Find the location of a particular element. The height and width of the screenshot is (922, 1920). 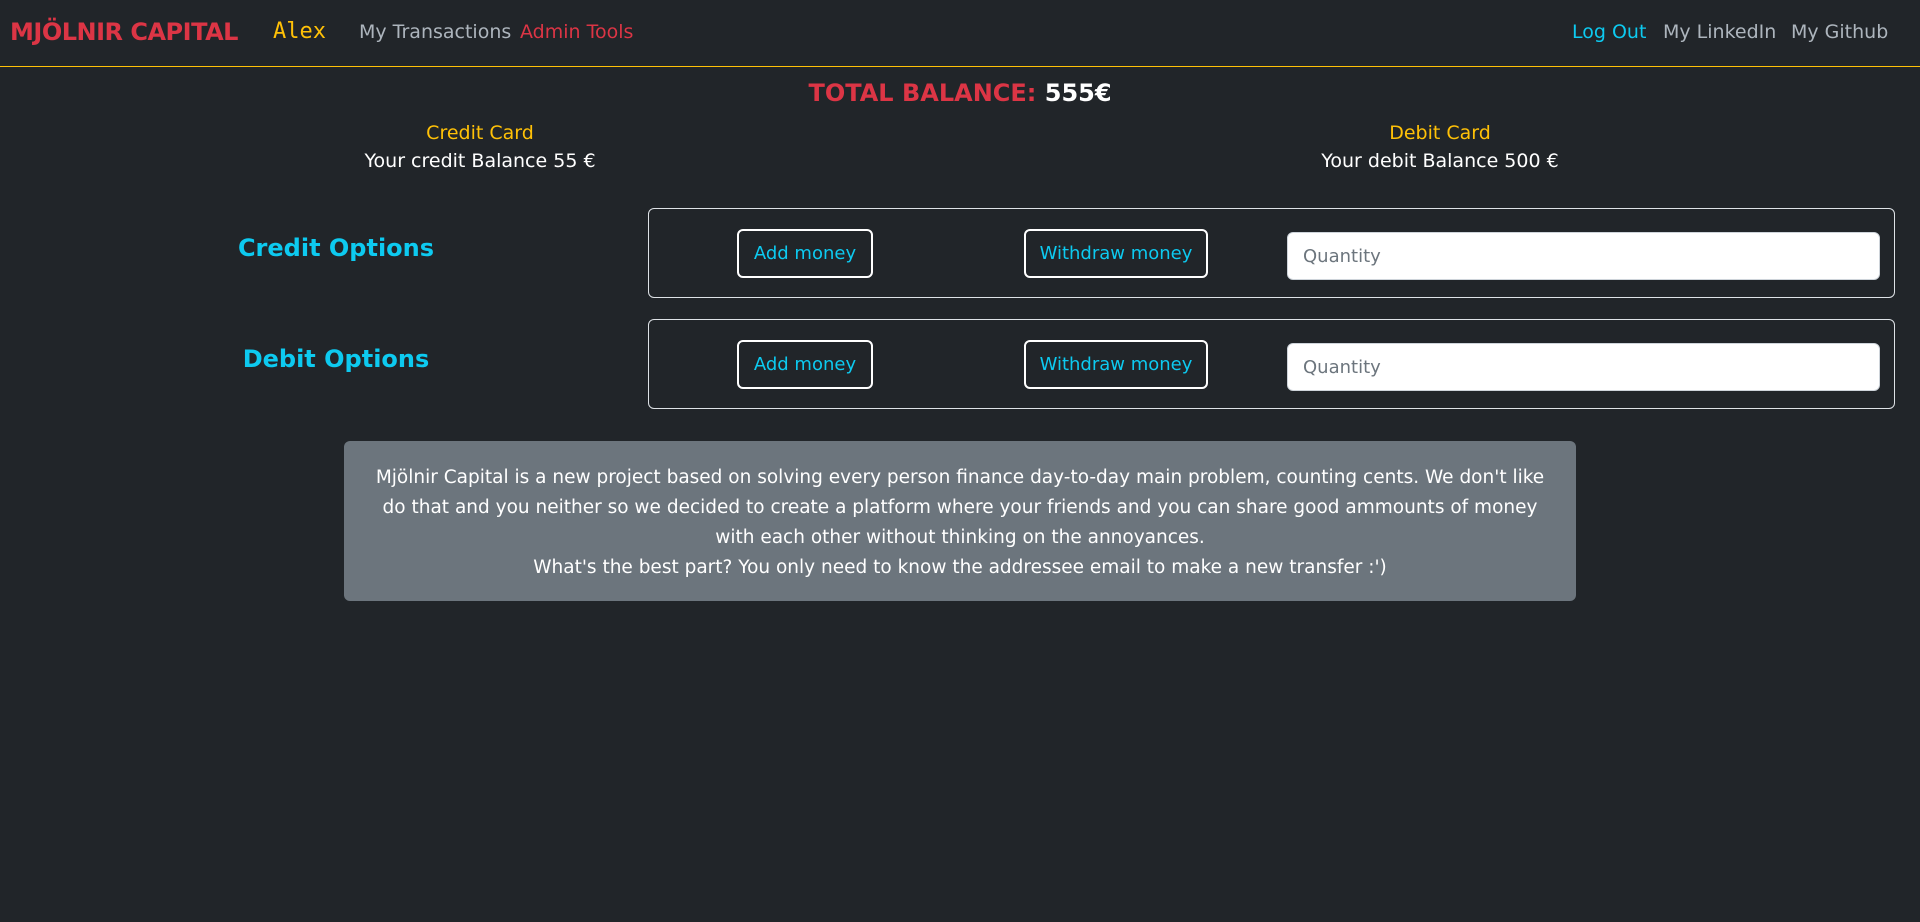

debit-add-money-button: Add money is located at coordinates (805, 364).